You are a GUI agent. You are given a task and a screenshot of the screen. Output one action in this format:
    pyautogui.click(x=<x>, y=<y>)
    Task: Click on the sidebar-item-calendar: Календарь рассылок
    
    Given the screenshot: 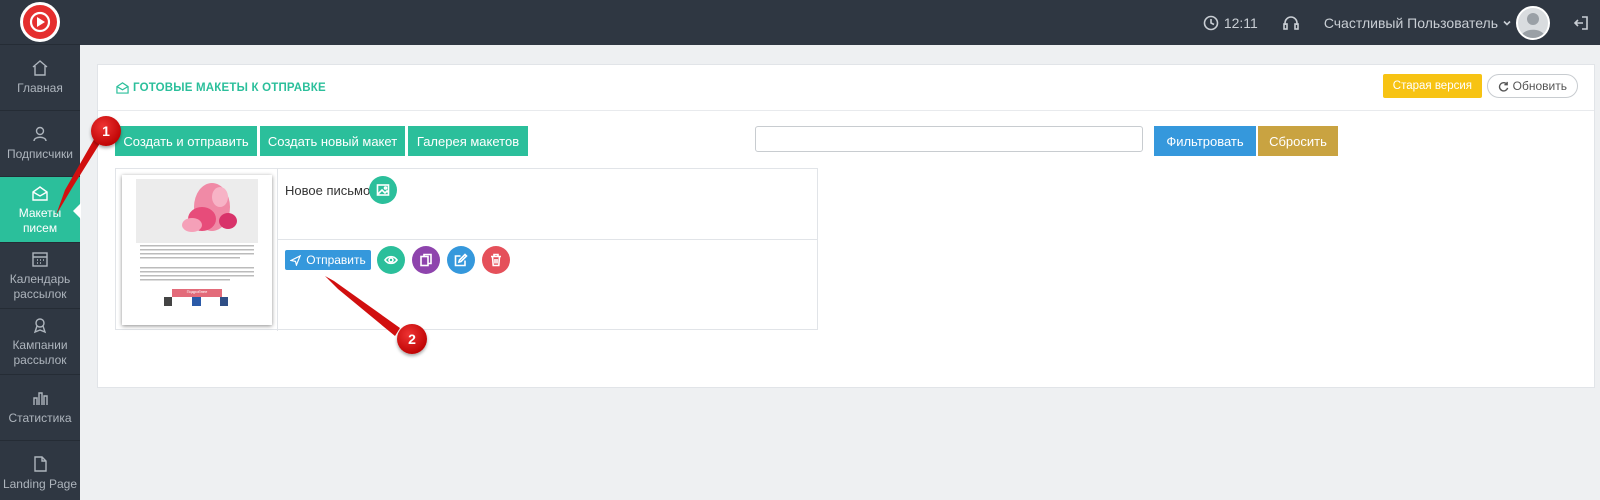 What is the action you would take?
    pyautogui.click(x=40, y=276)
    